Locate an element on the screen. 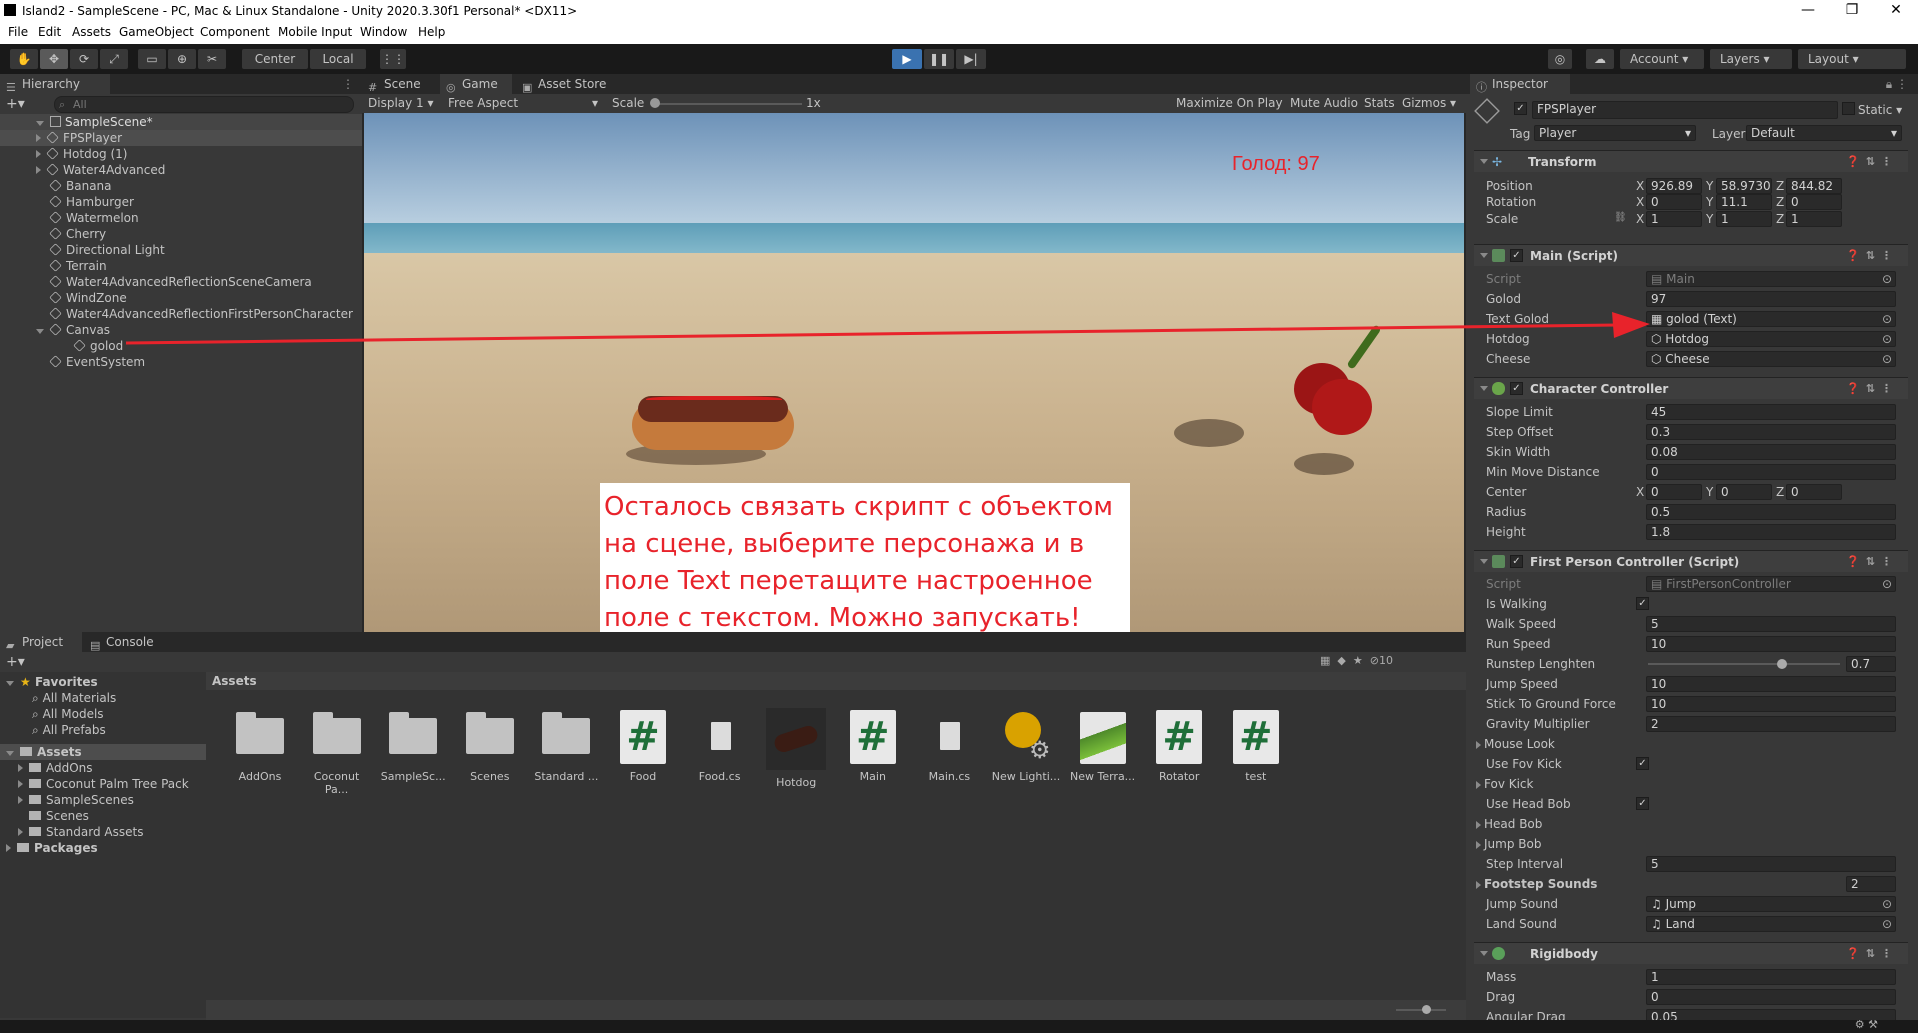 This screenshot has height=1033, width=1918. annotation-arrow is located at coordinates (887, 328).